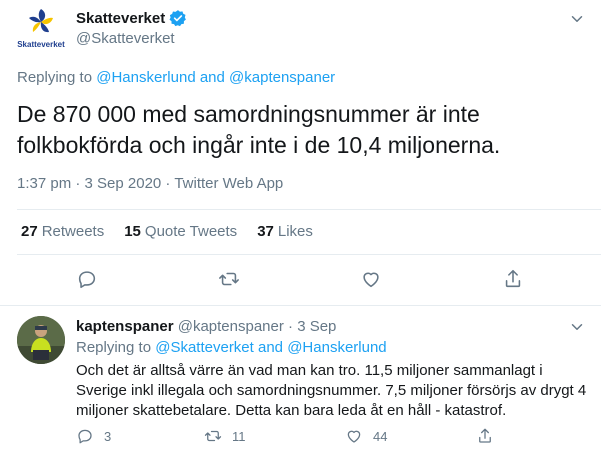 The width and height of the screenshot is (601, 459). What do you see at coordinates (121, 18) in the screenshot?
I see `author-name-text: Skatteverket` at bounding box center [121, 18].